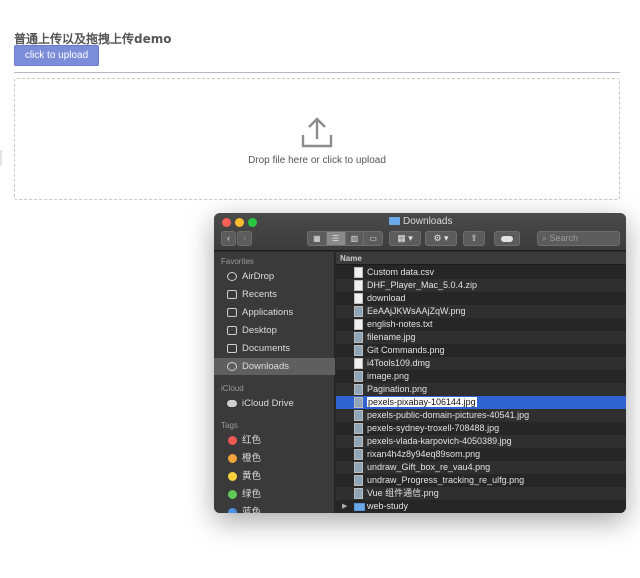  I want to click on finder-titlebar: Downloads ‹ › ▦ ☰ ▥ ▭ ▦ ▾ ⚙ ▾ ⇪ ⌕ Search, so click(420, 232).